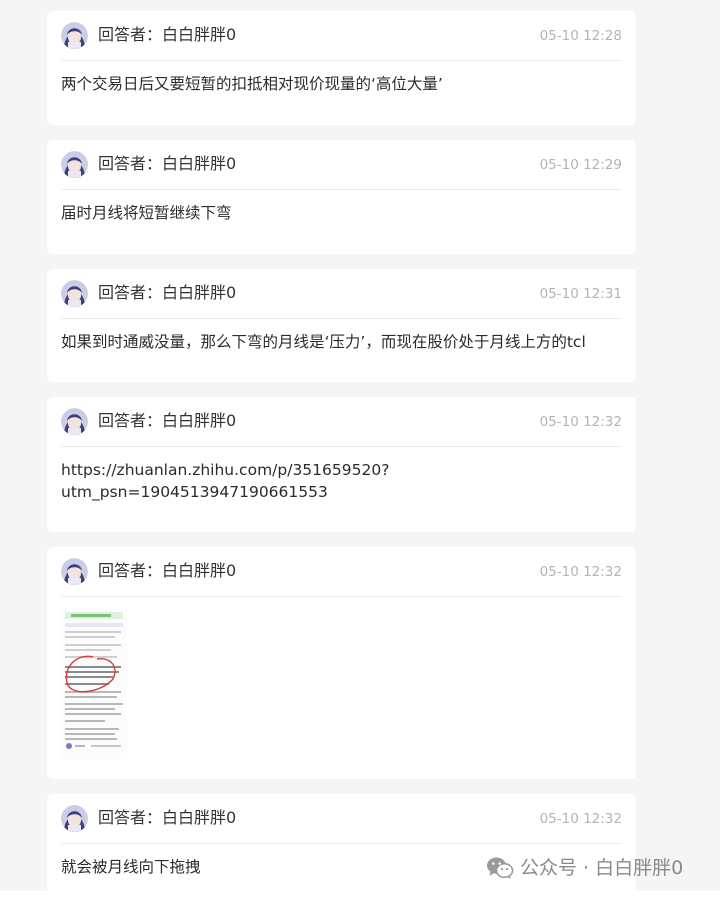  Describe the element at coordinates (341, 197) in the screenshot. I see `answer-card: 回答者：白白胖胖0 05-10 12:29 届时月线将短暂继续下弯` at that location.